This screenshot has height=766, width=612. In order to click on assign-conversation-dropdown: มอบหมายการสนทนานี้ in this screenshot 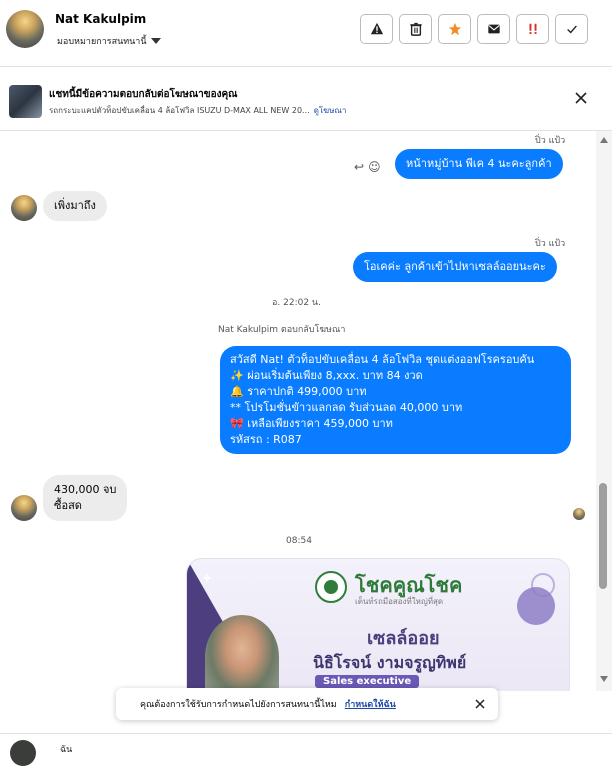, I will do `click(109, 41)`.